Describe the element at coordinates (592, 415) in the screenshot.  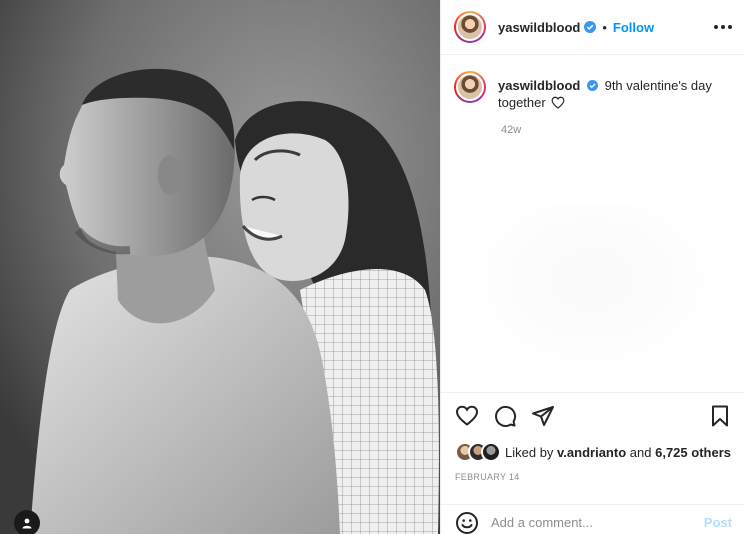
I see `action-bar` at that location.